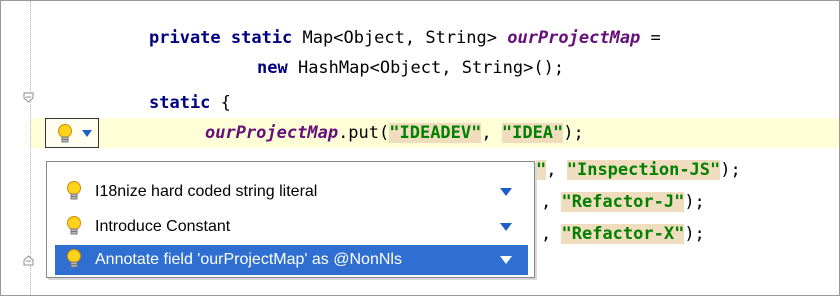  What do you see at coordinates (431, 68) in the screenshot?
I see `code-token: HashMap<Object, String>();` at bounding box center [431, 68].